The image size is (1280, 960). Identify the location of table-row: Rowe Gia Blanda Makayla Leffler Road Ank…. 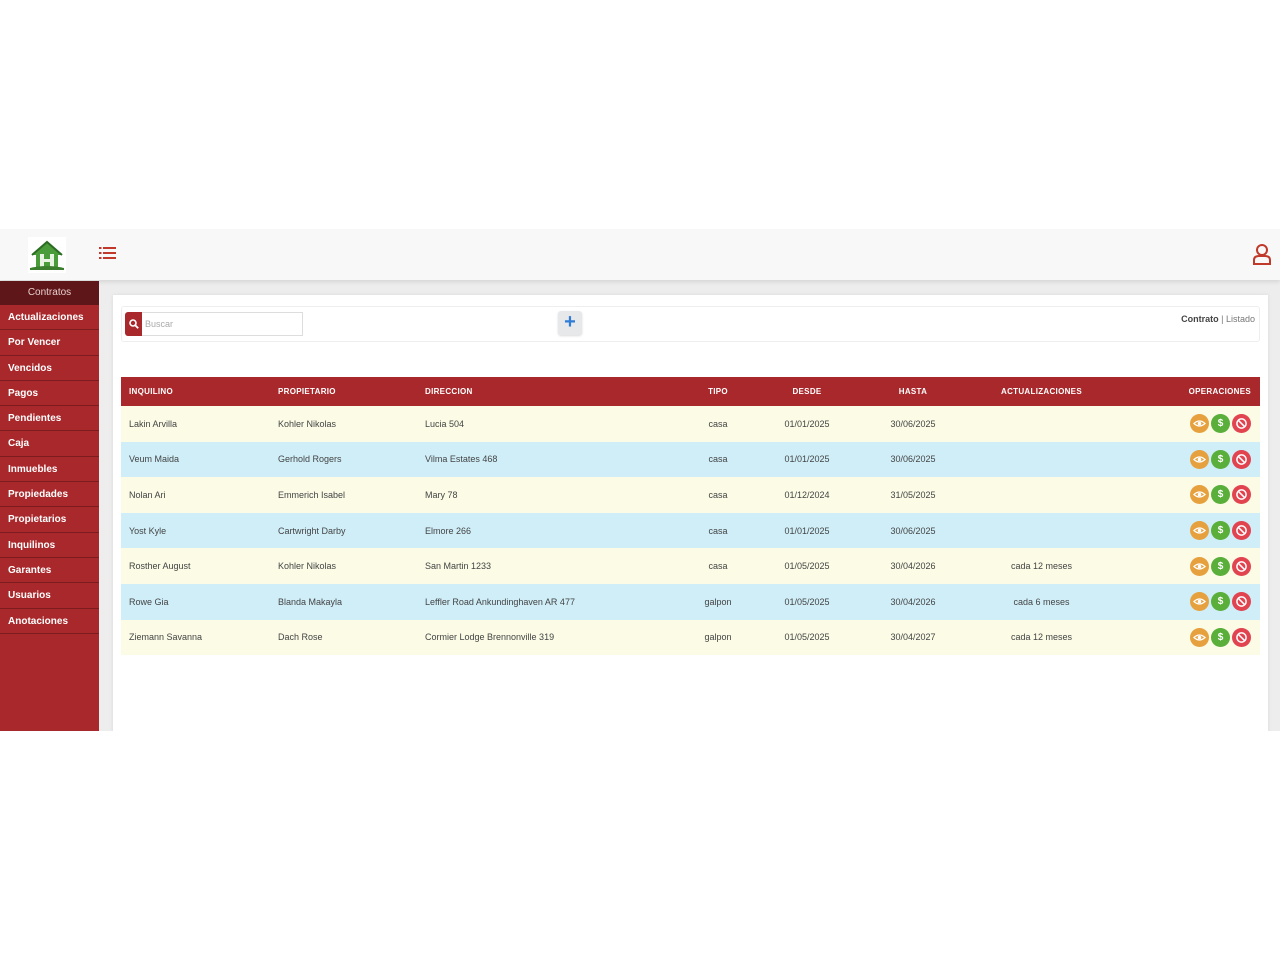
(690, 601).